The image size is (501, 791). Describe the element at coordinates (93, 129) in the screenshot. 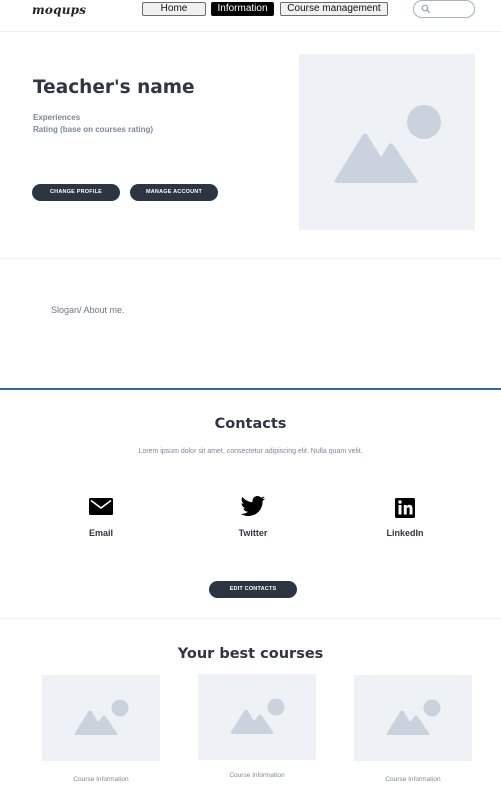

I see `rating-text: Rating (base on courses rating)` at that location.